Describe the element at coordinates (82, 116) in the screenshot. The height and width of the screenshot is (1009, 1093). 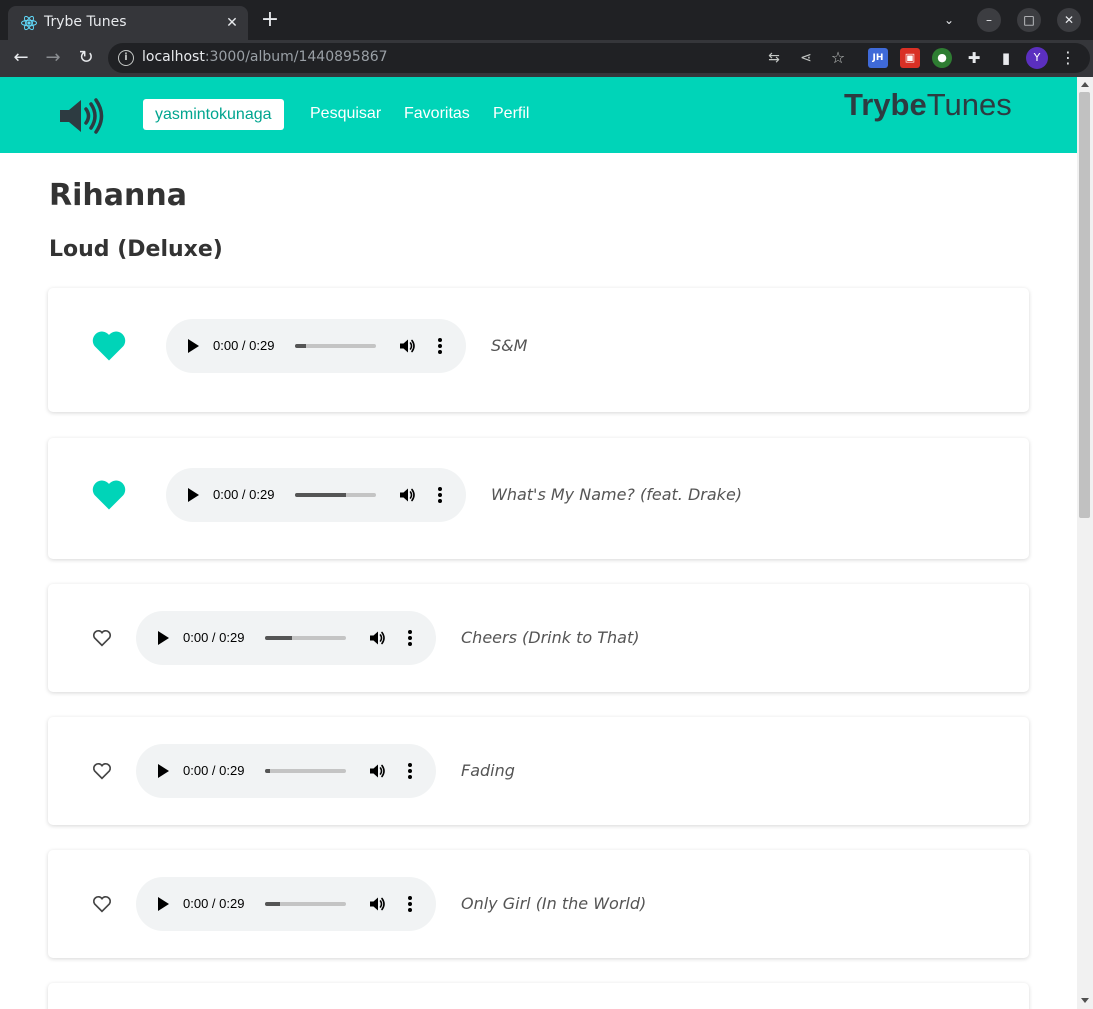
I see `speaker-icon` at that location.